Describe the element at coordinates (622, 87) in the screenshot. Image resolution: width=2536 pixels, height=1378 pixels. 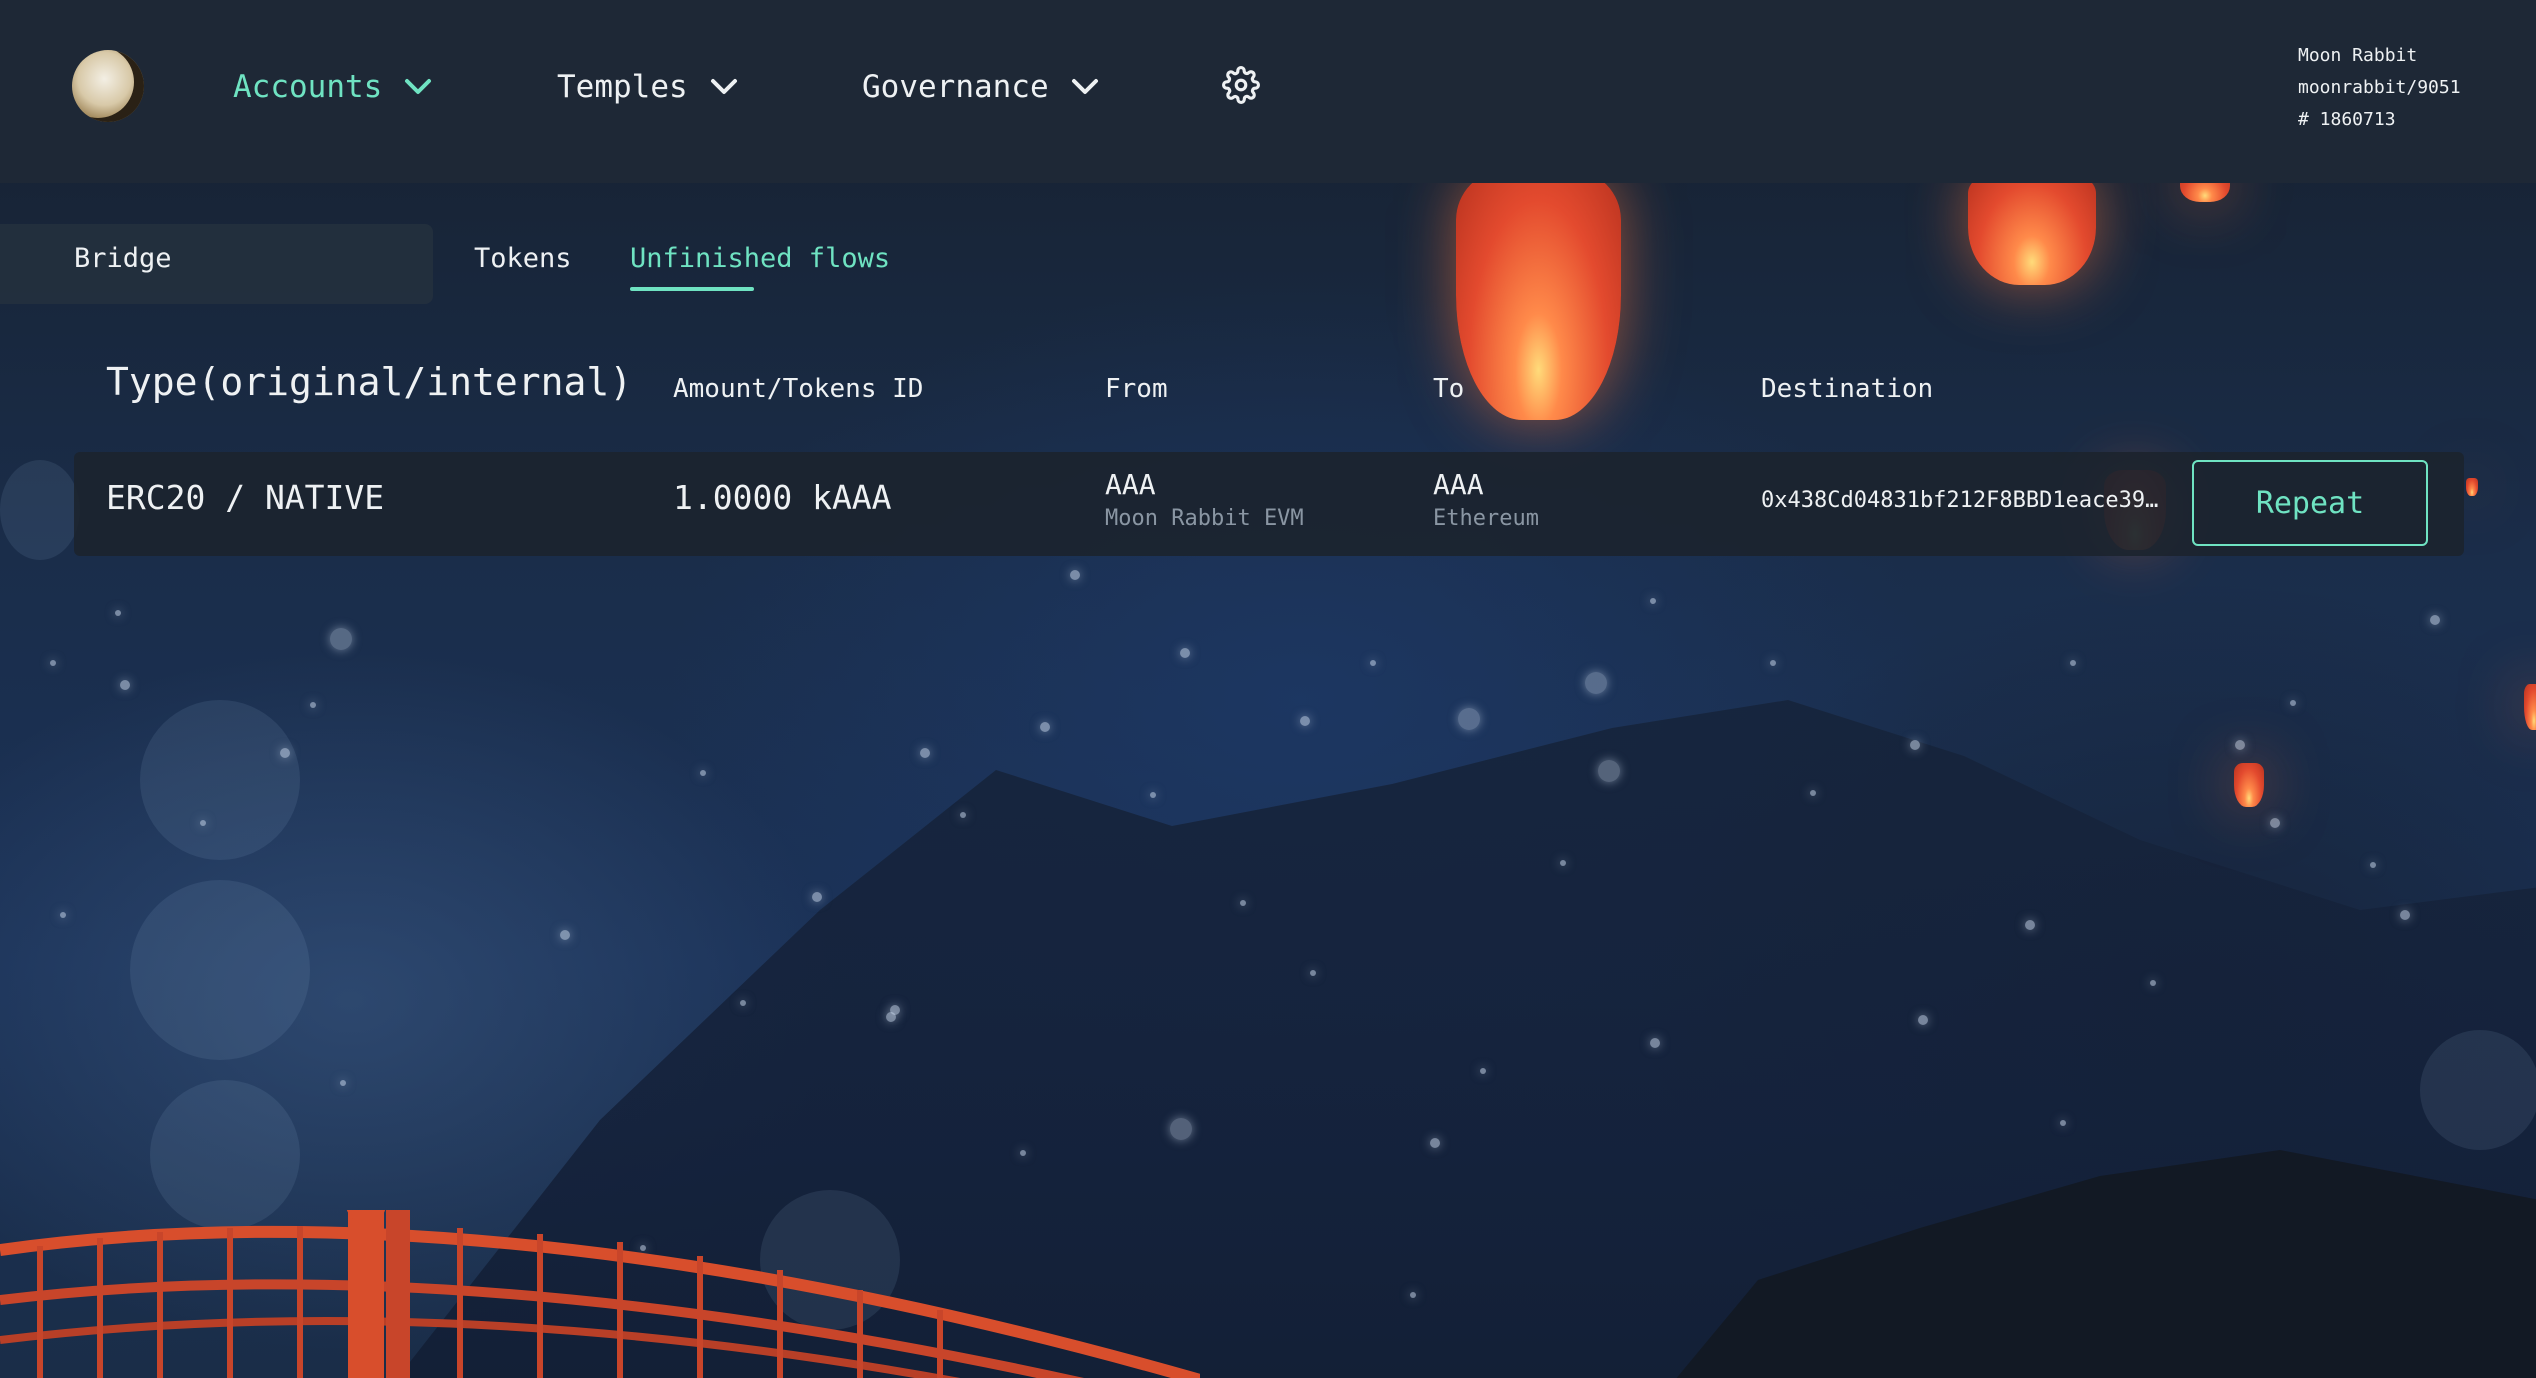
I see `nav-temples-label: Temples` at that location.